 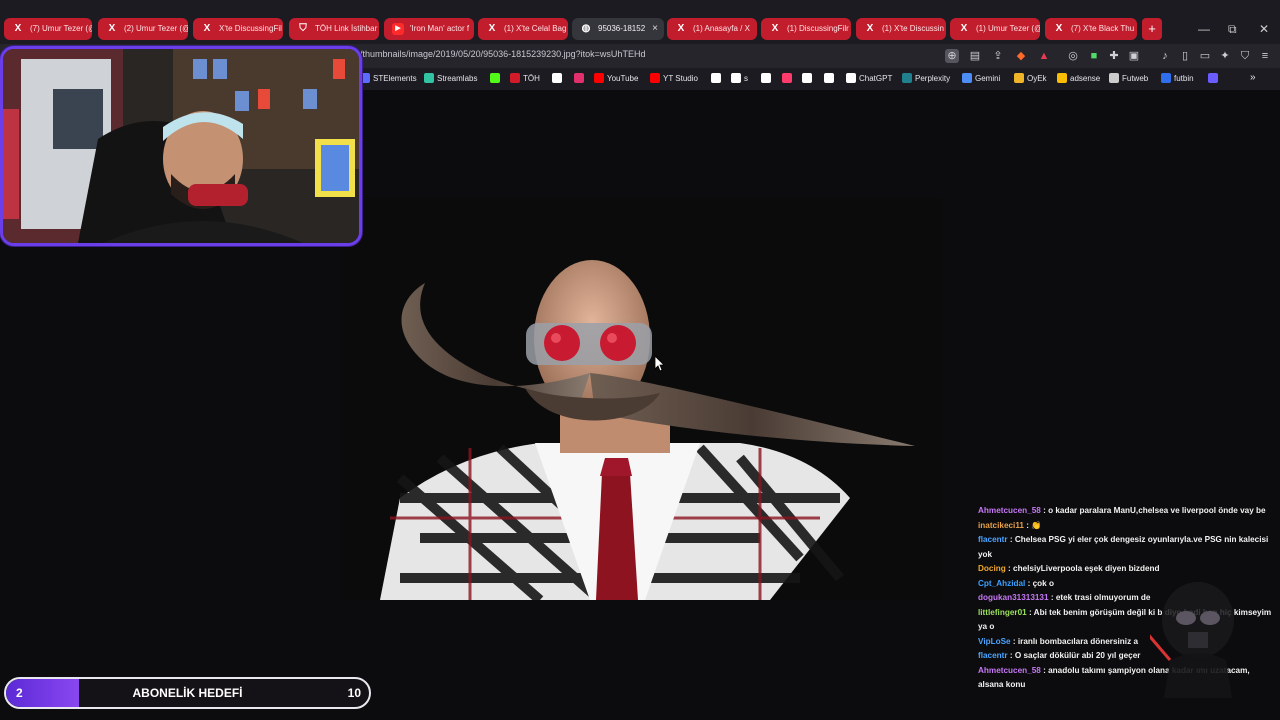 I want to click on browser-tab: X (2) Umur Tezer (@, so click(x=143, y=29).